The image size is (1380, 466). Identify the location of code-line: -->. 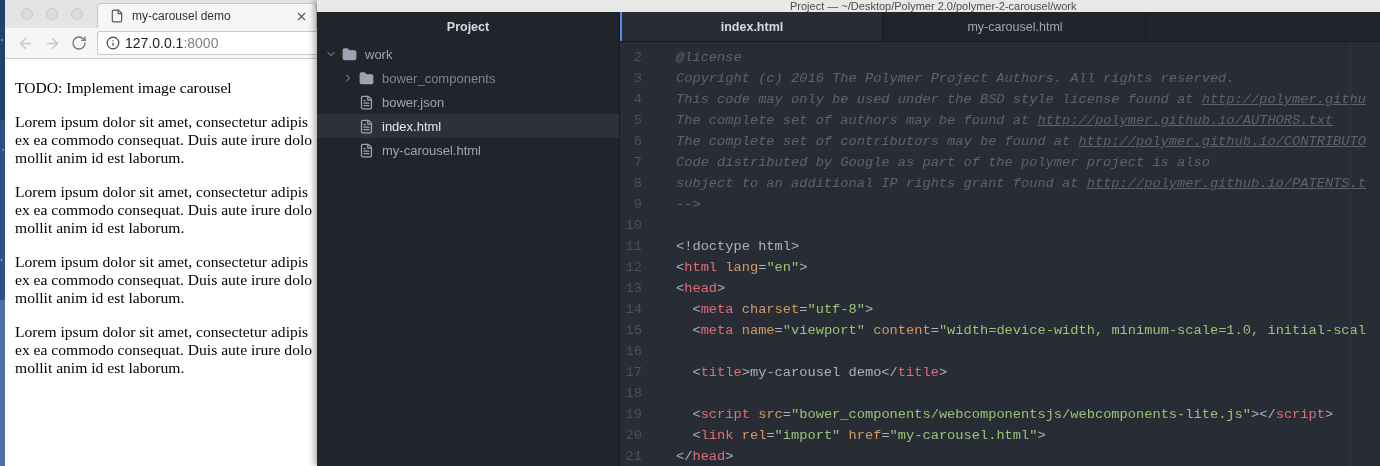
(688, 204).